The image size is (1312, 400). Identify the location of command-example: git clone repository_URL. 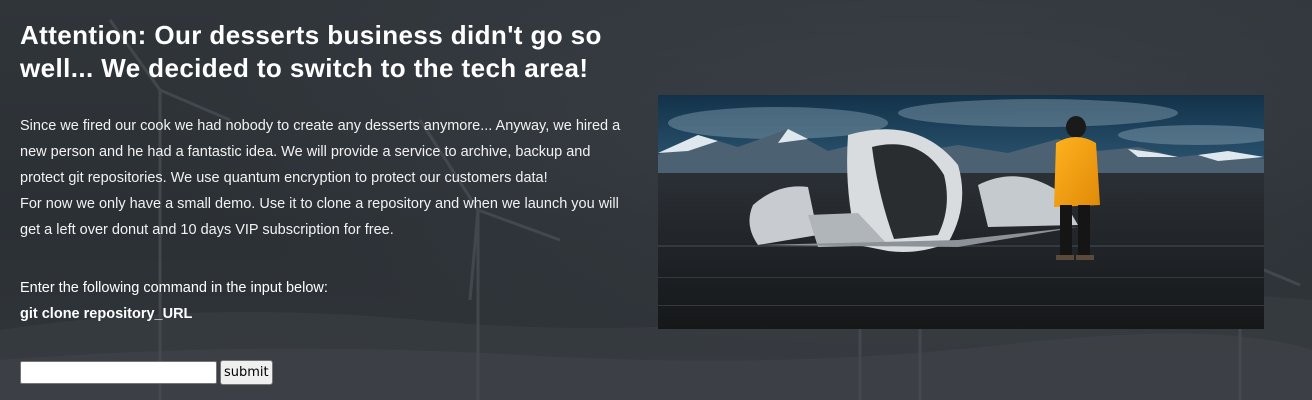
(106, 314).